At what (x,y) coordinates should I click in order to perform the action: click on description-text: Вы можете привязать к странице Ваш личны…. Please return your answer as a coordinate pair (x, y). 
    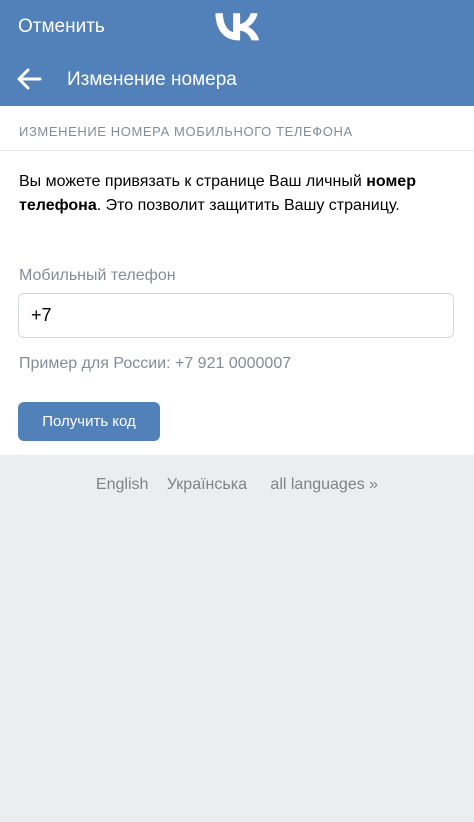
    Looking at the image, I should click on (229, 194).